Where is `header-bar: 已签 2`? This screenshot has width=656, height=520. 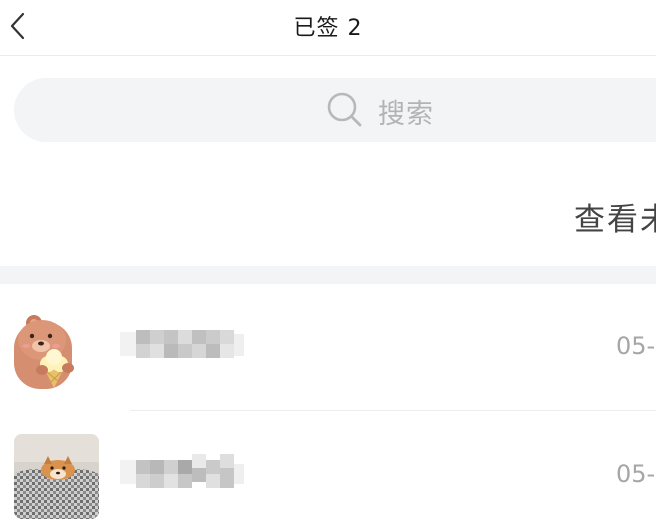
header-bar: 已签 2 is located at coordinates (328, 28).